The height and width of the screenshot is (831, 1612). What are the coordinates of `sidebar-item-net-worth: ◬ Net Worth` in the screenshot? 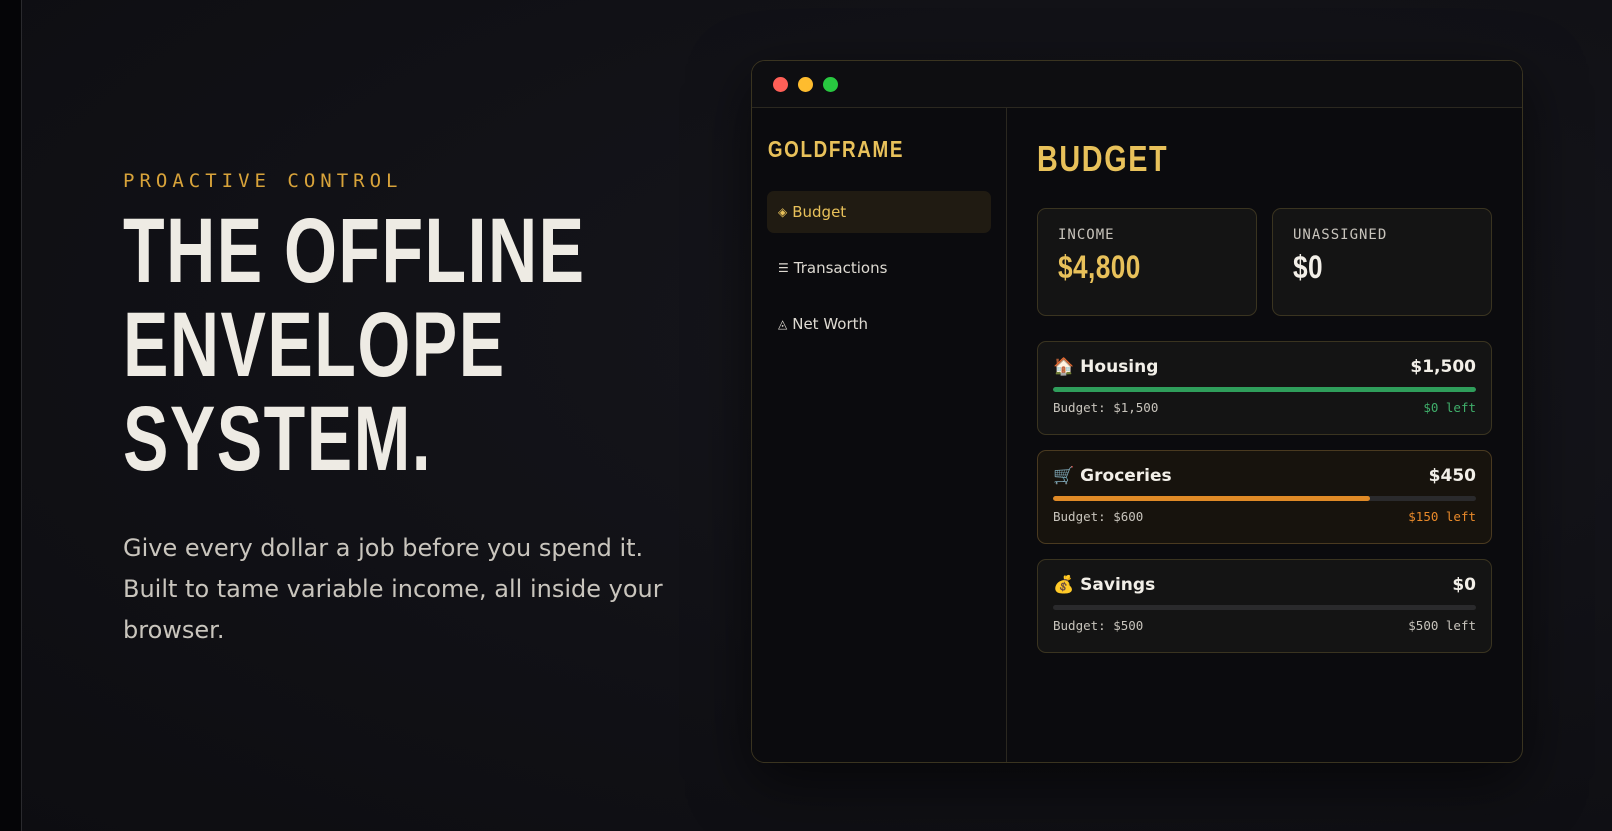 It's located at (879, 324).